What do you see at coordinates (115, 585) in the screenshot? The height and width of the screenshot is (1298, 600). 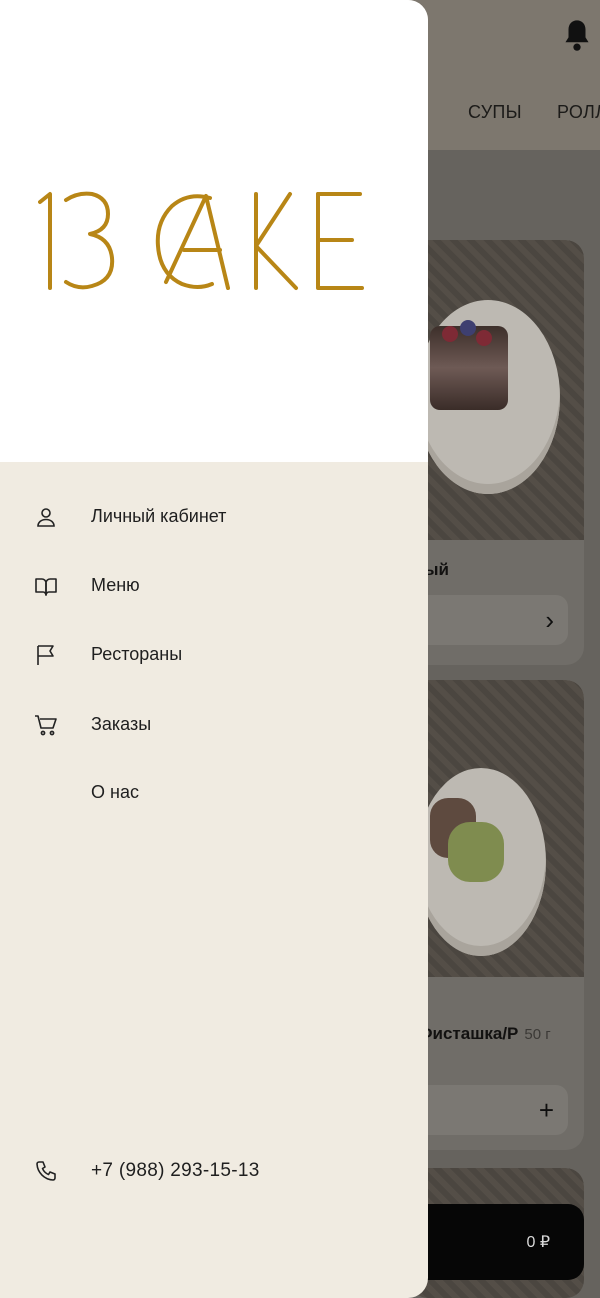 I see `menu-item-label: Меню` at bounding box center [115, 585].